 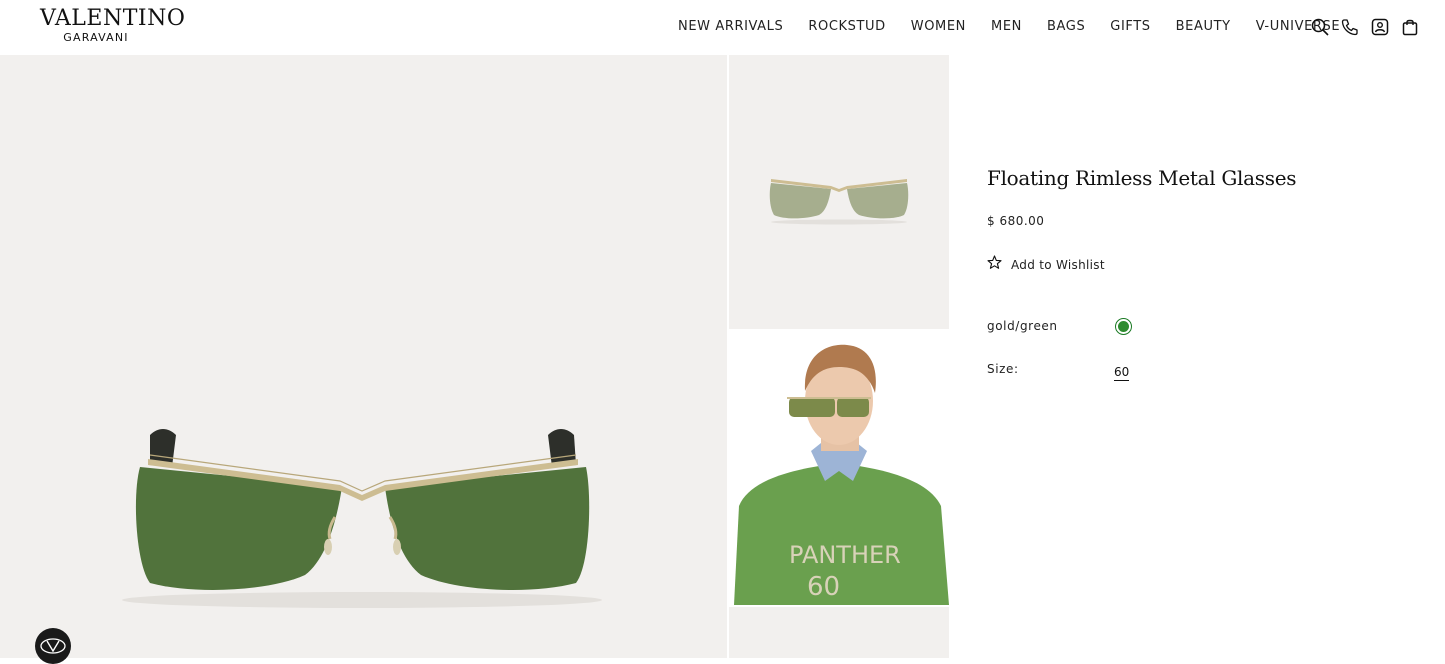 What do you see at coordinates (1130, 27) in the screenshot?
I see `nav-item-gifts: GIFTS` at bounding box center [1130, 27].